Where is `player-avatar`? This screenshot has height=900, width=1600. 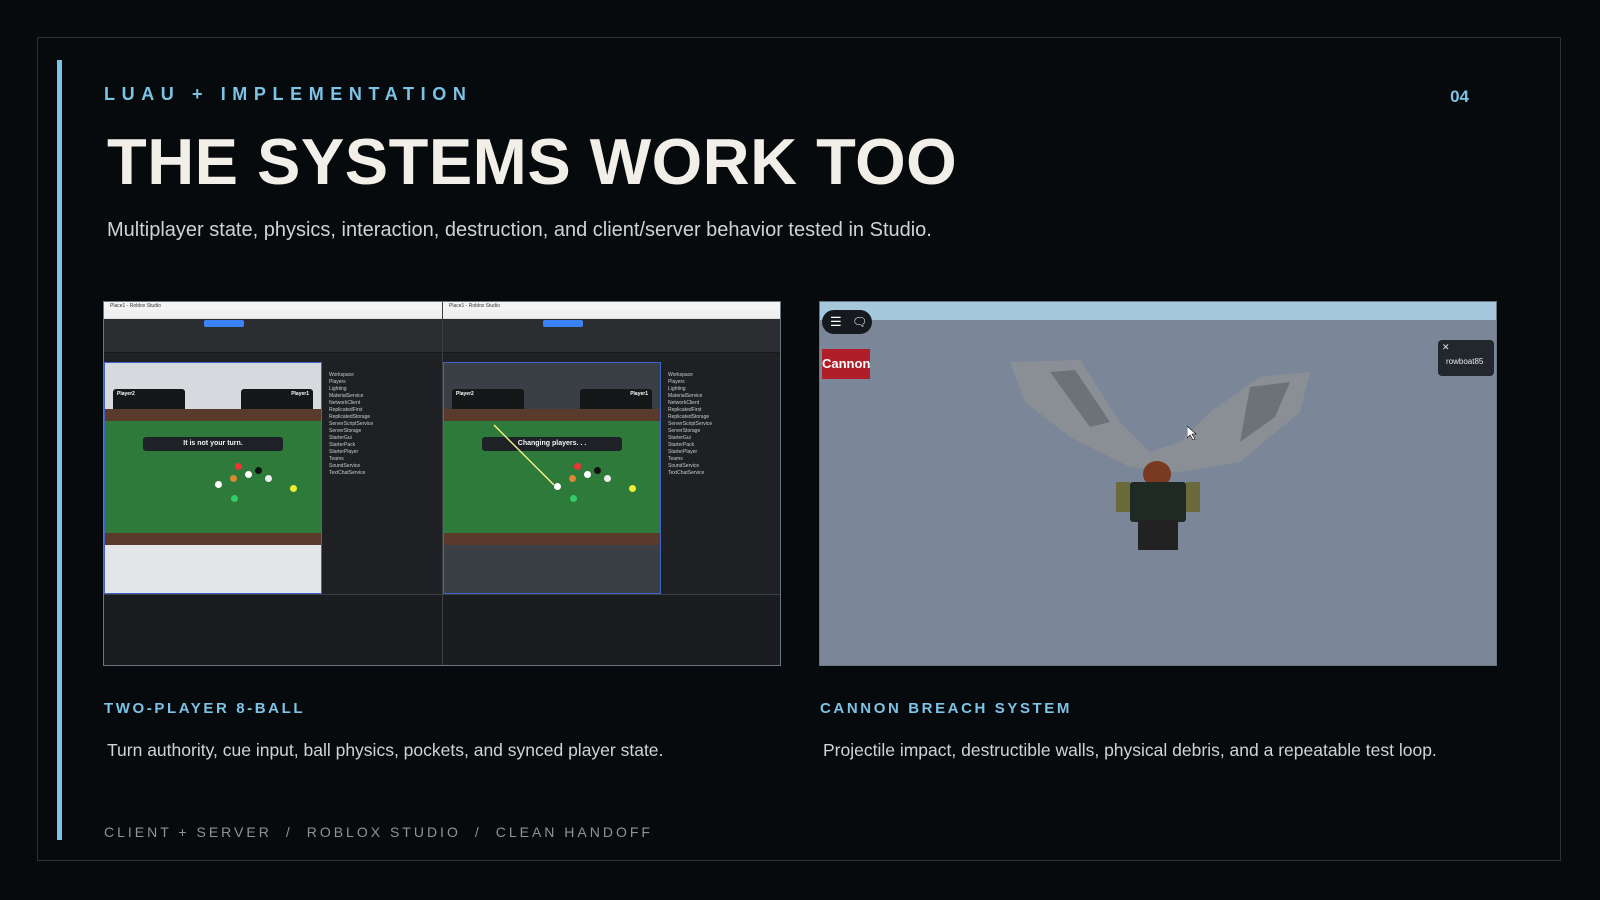 player-avatar is located at coordinates (1158, 505).